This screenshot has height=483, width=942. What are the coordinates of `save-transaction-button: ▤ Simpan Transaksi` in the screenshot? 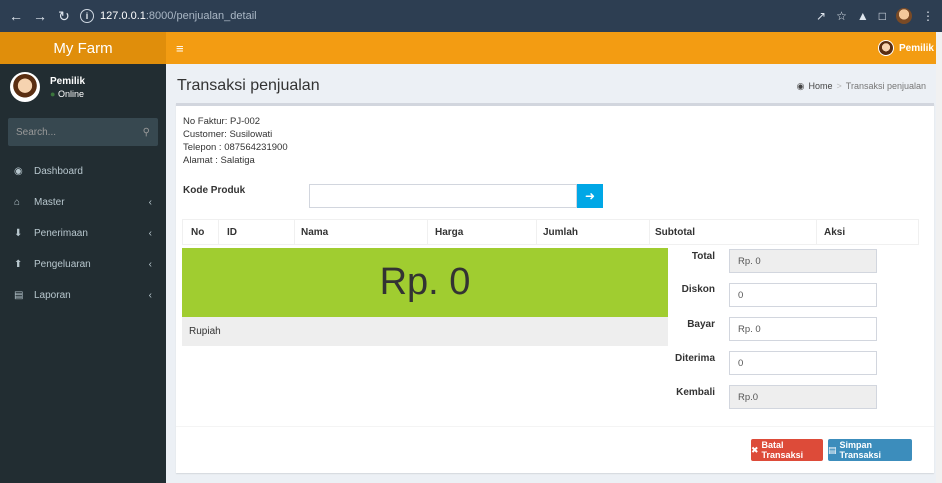 It's located at (870, 450).